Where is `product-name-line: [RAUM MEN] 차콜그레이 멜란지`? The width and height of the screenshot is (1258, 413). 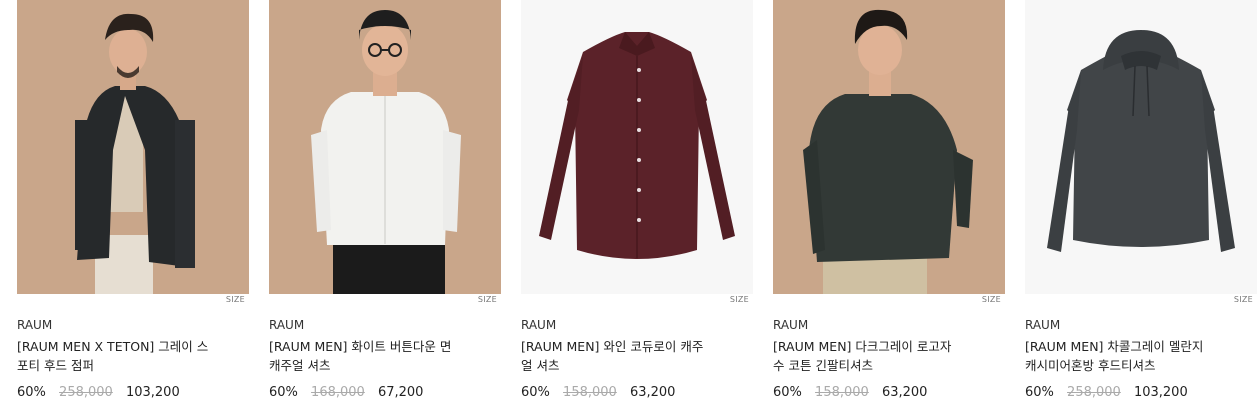 product-name-line: [RAUM MEN] 차콜그레이 멜란지 is located at coordinates (1114, 346).